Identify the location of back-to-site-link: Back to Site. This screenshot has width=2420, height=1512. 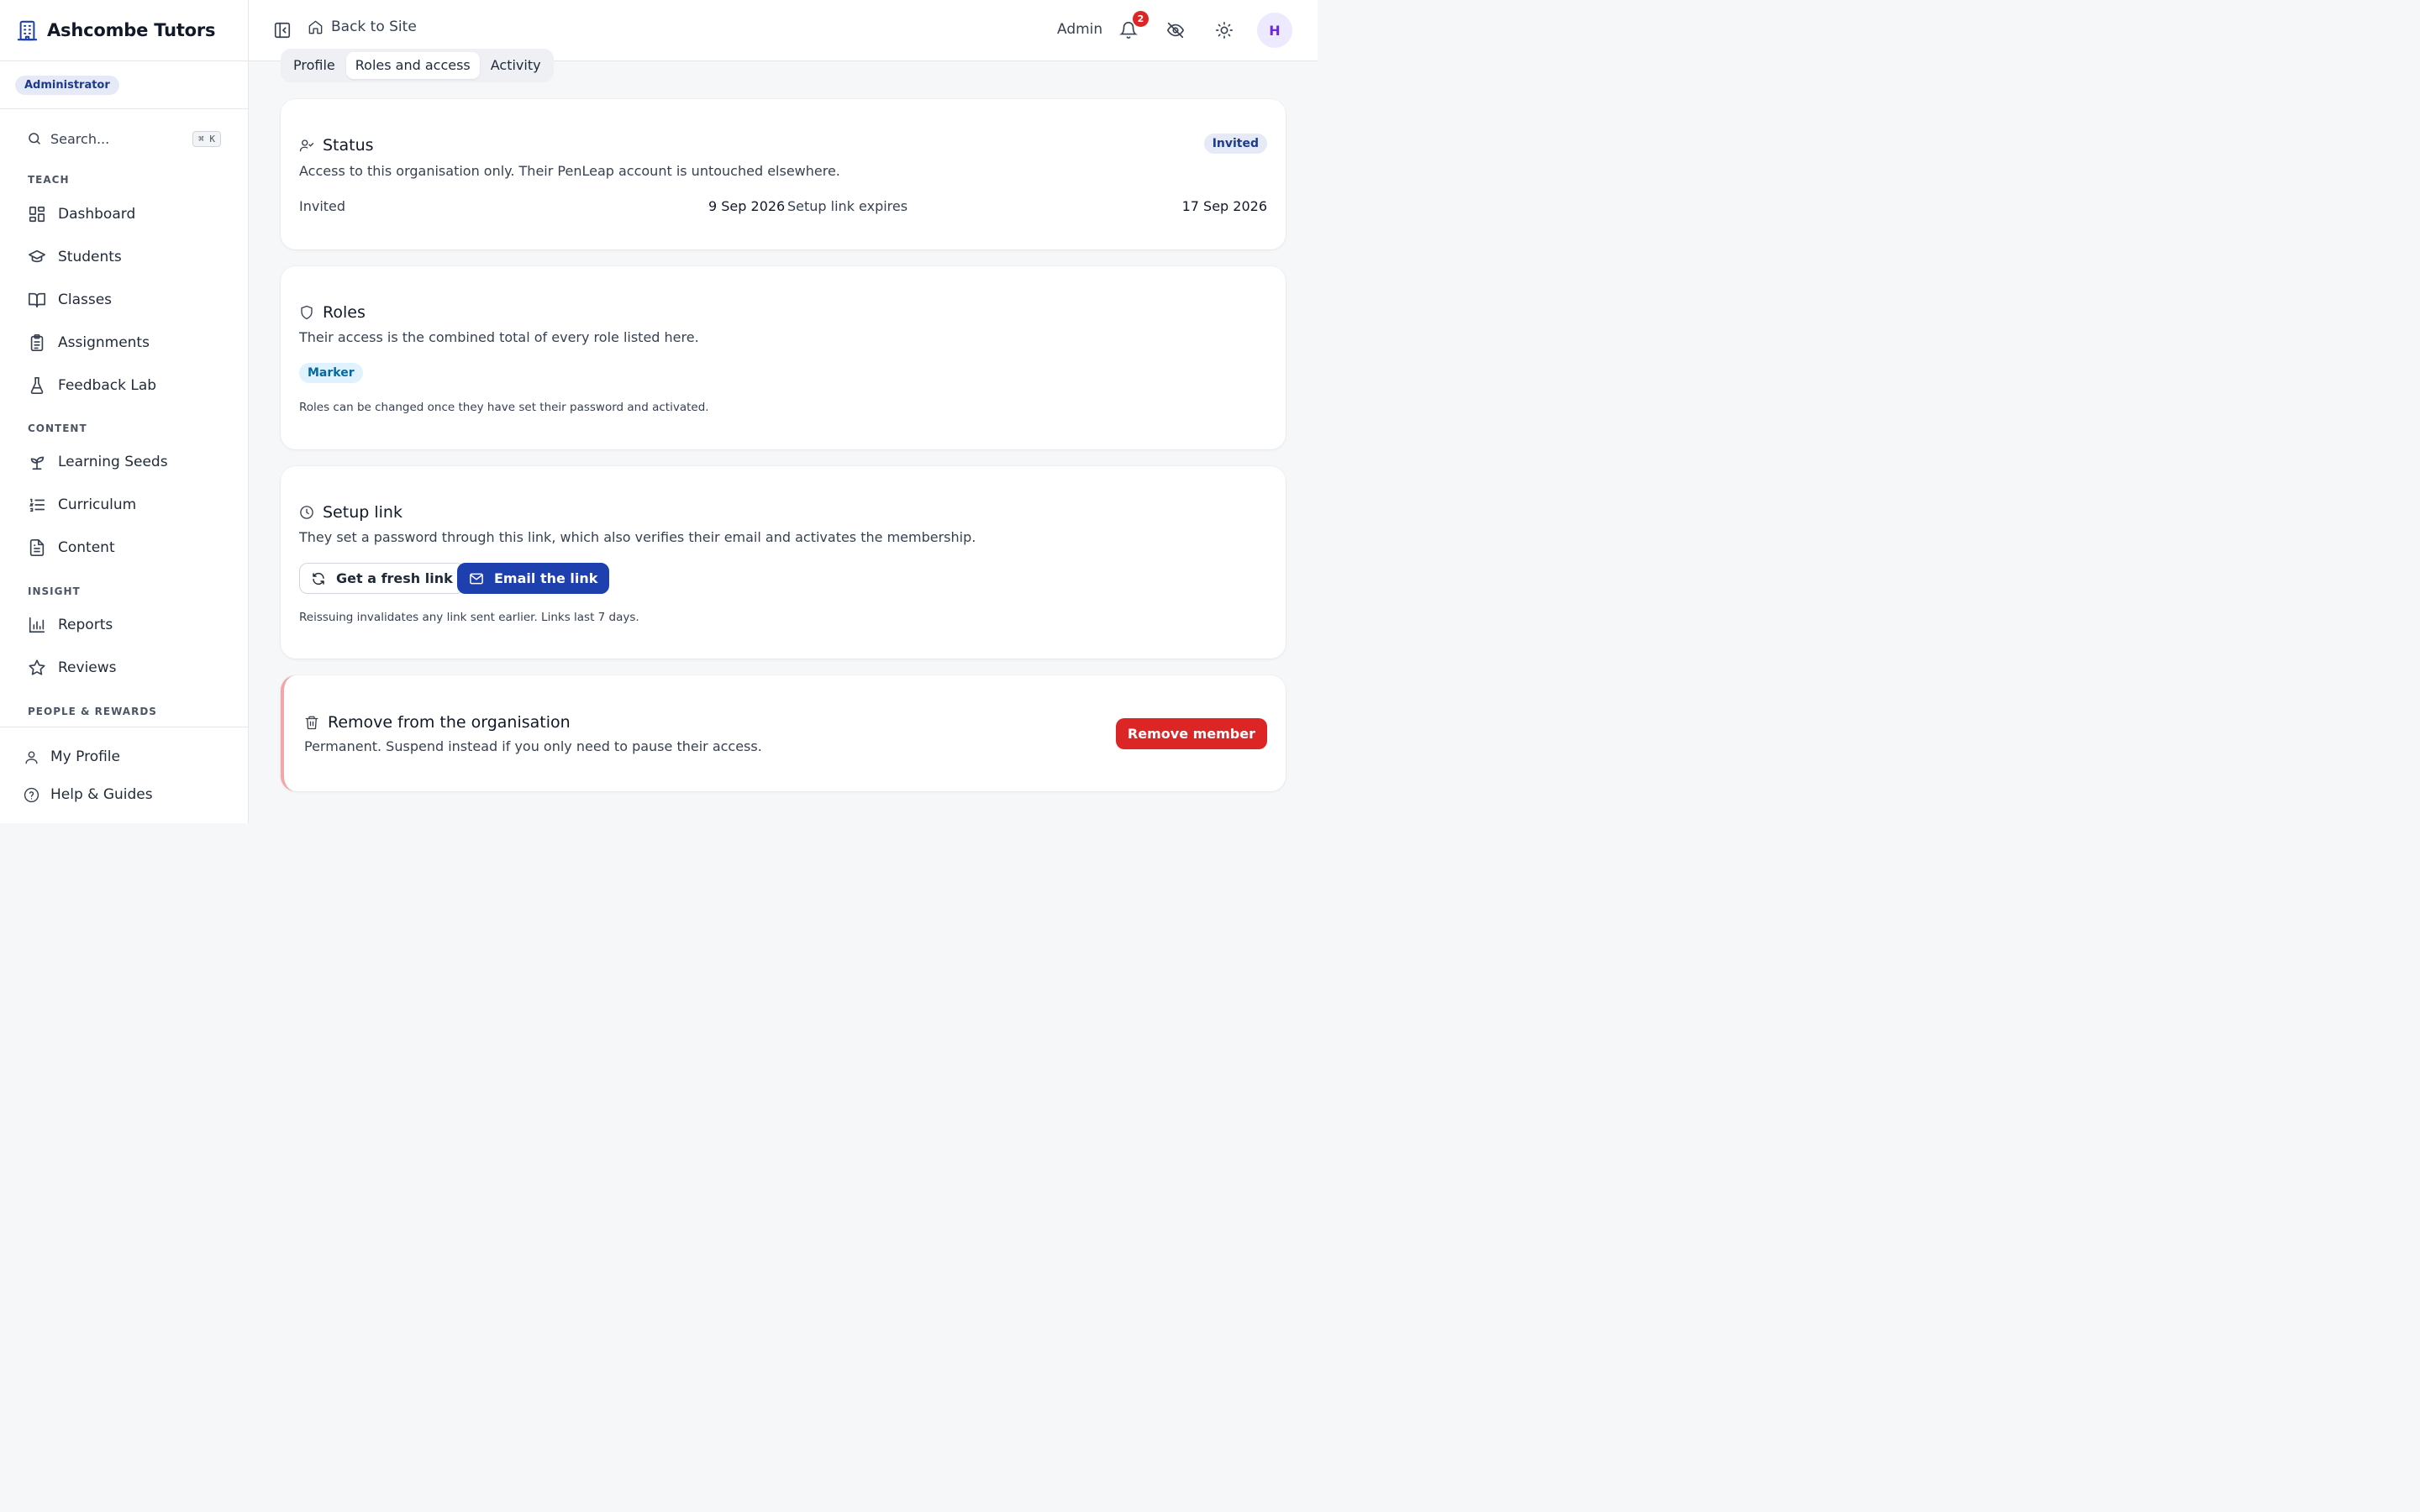
(362, 26).